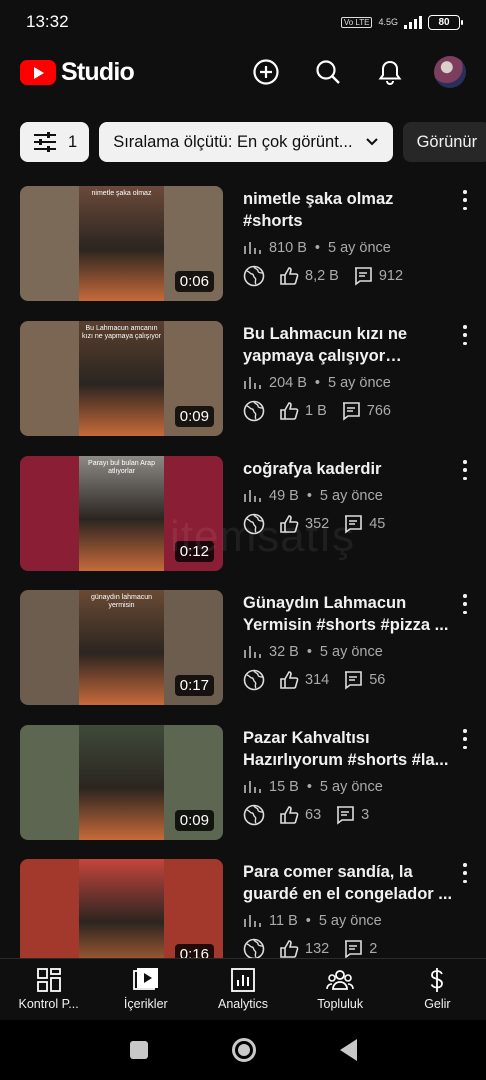 The height and width of the screenshot is (1080, 486). Describe the element at coordinates (73, 141) in the screenshot. I see `filter-count: 1` at that location.